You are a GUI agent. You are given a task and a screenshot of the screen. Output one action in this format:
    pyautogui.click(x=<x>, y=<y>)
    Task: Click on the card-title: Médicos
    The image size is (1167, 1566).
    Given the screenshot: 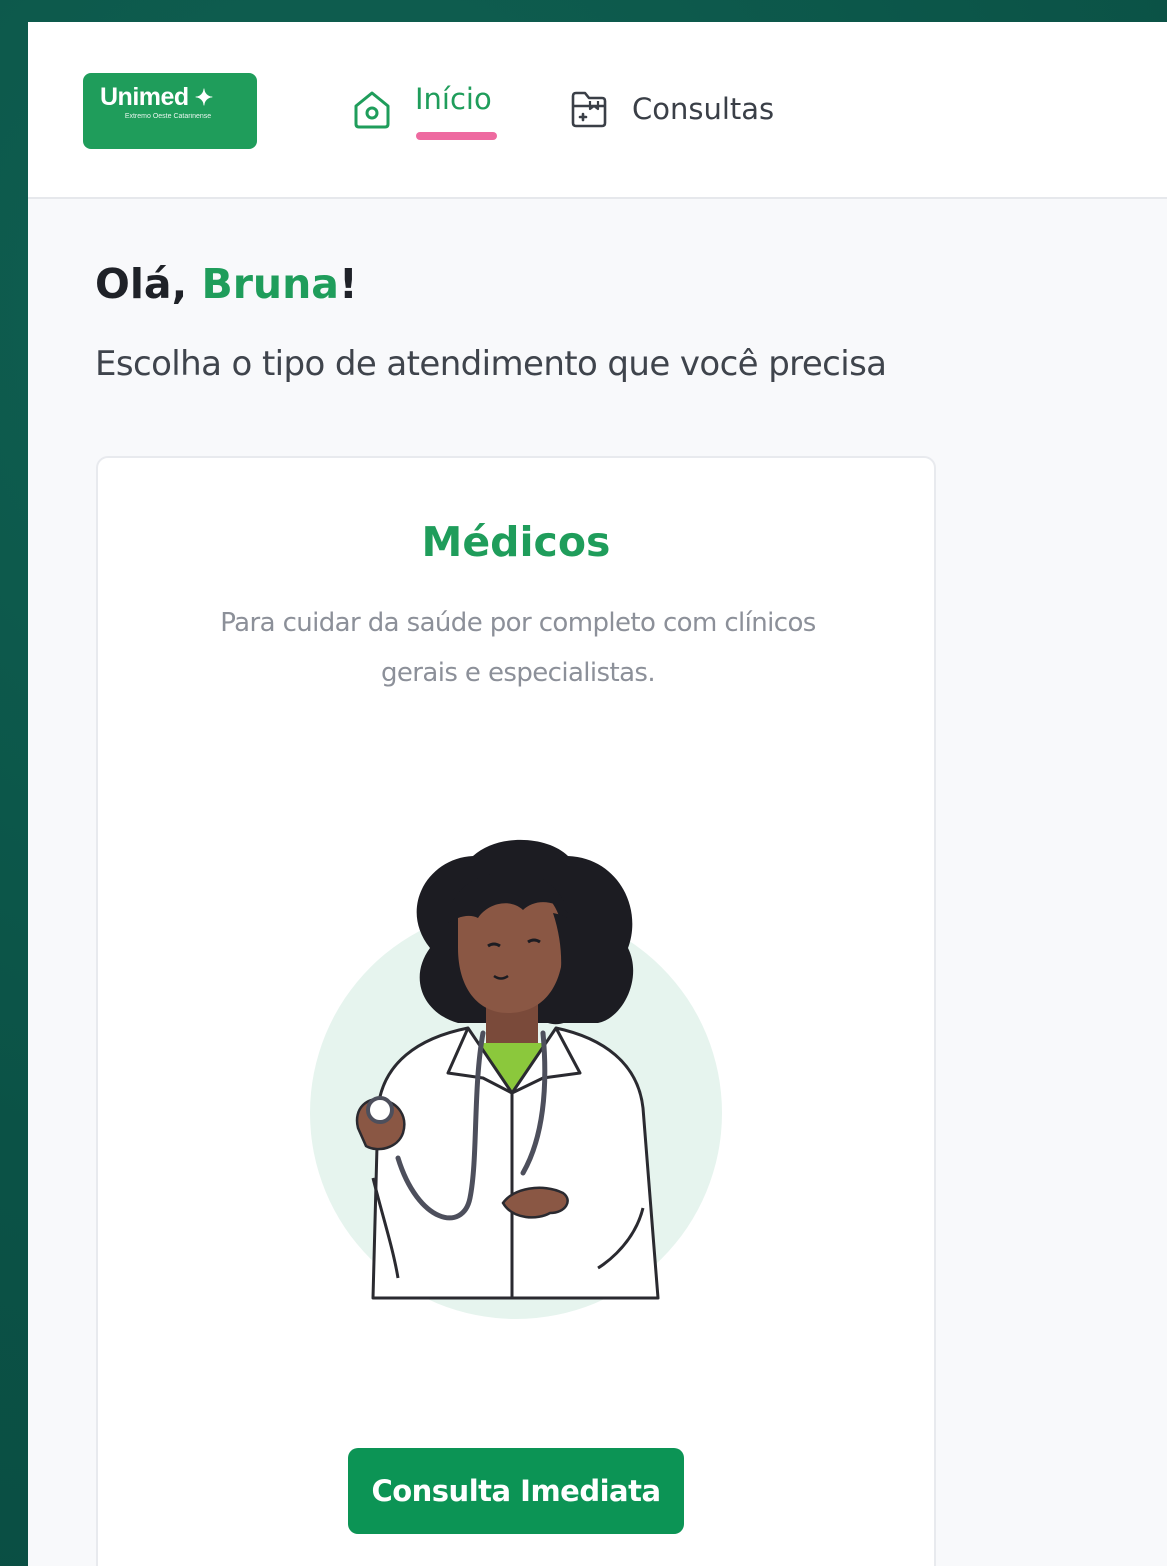 What is the action you would take?
    pyautogui.click(x=516, y=542)
    